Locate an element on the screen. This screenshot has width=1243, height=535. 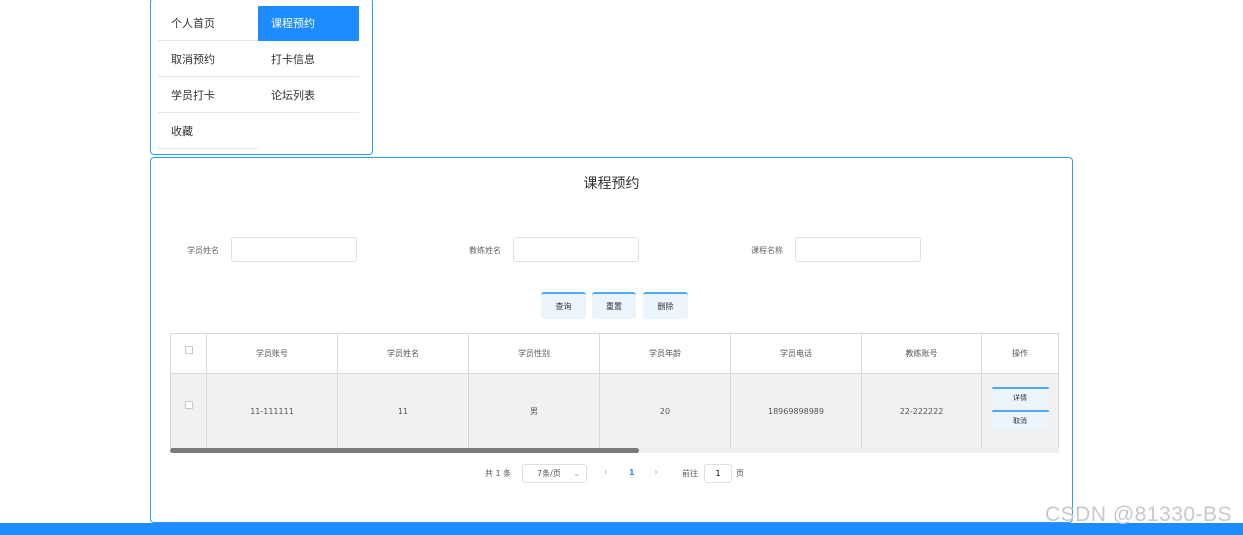
cell-student-name: 11 is located at coordinates (403, 411).